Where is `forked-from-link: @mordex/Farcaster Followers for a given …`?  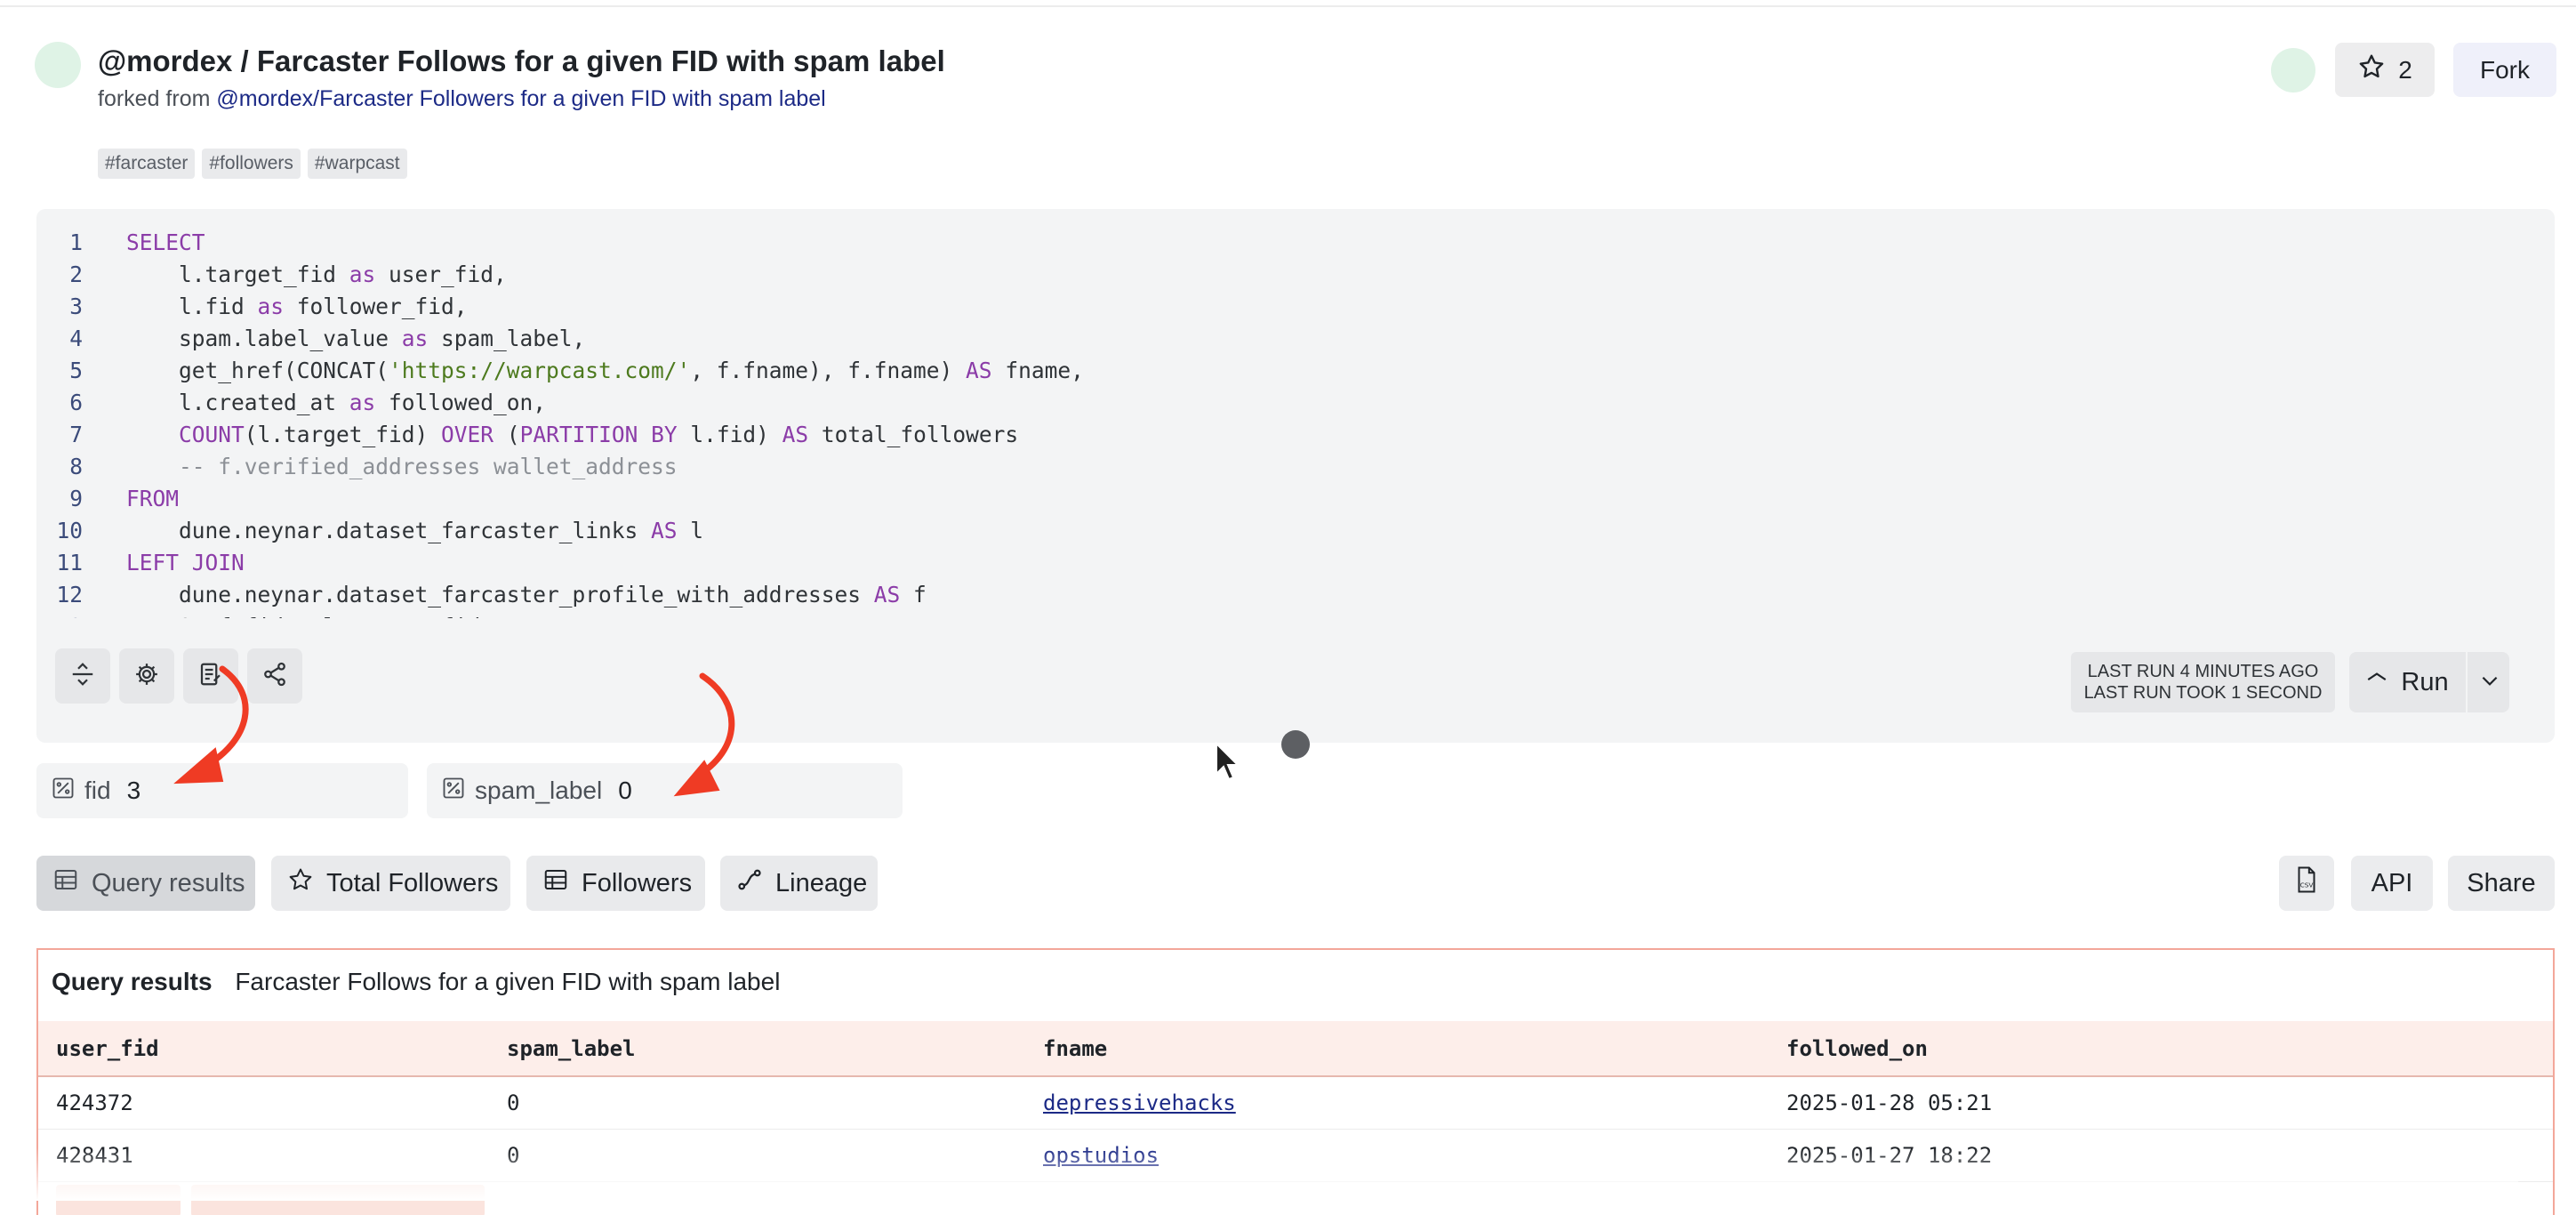
forked-from-link: @mordex/Farcaster Followers for a given … is located at coordinates (520, 98).